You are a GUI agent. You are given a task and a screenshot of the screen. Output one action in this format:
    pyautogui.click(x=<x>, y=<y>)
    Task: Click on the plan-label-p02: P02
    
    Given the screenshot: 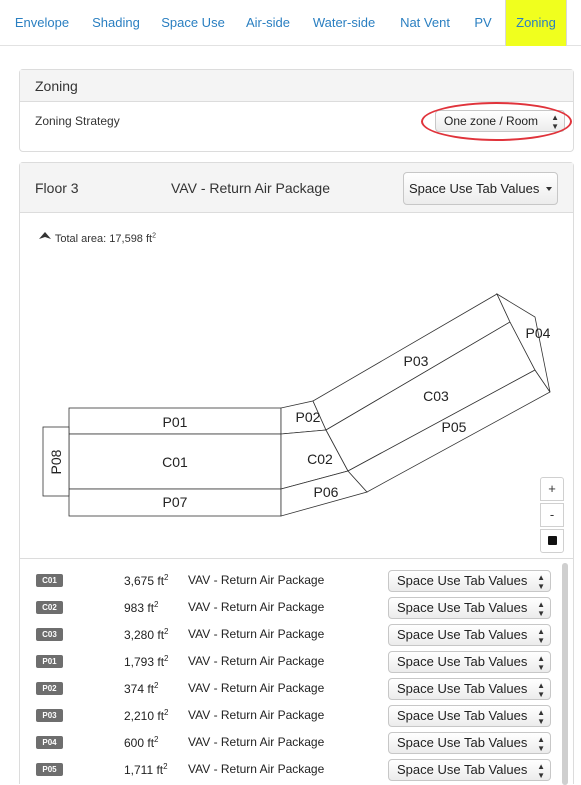 What is the action you would take?
    pyautogui.click(x=308, y=417)
    